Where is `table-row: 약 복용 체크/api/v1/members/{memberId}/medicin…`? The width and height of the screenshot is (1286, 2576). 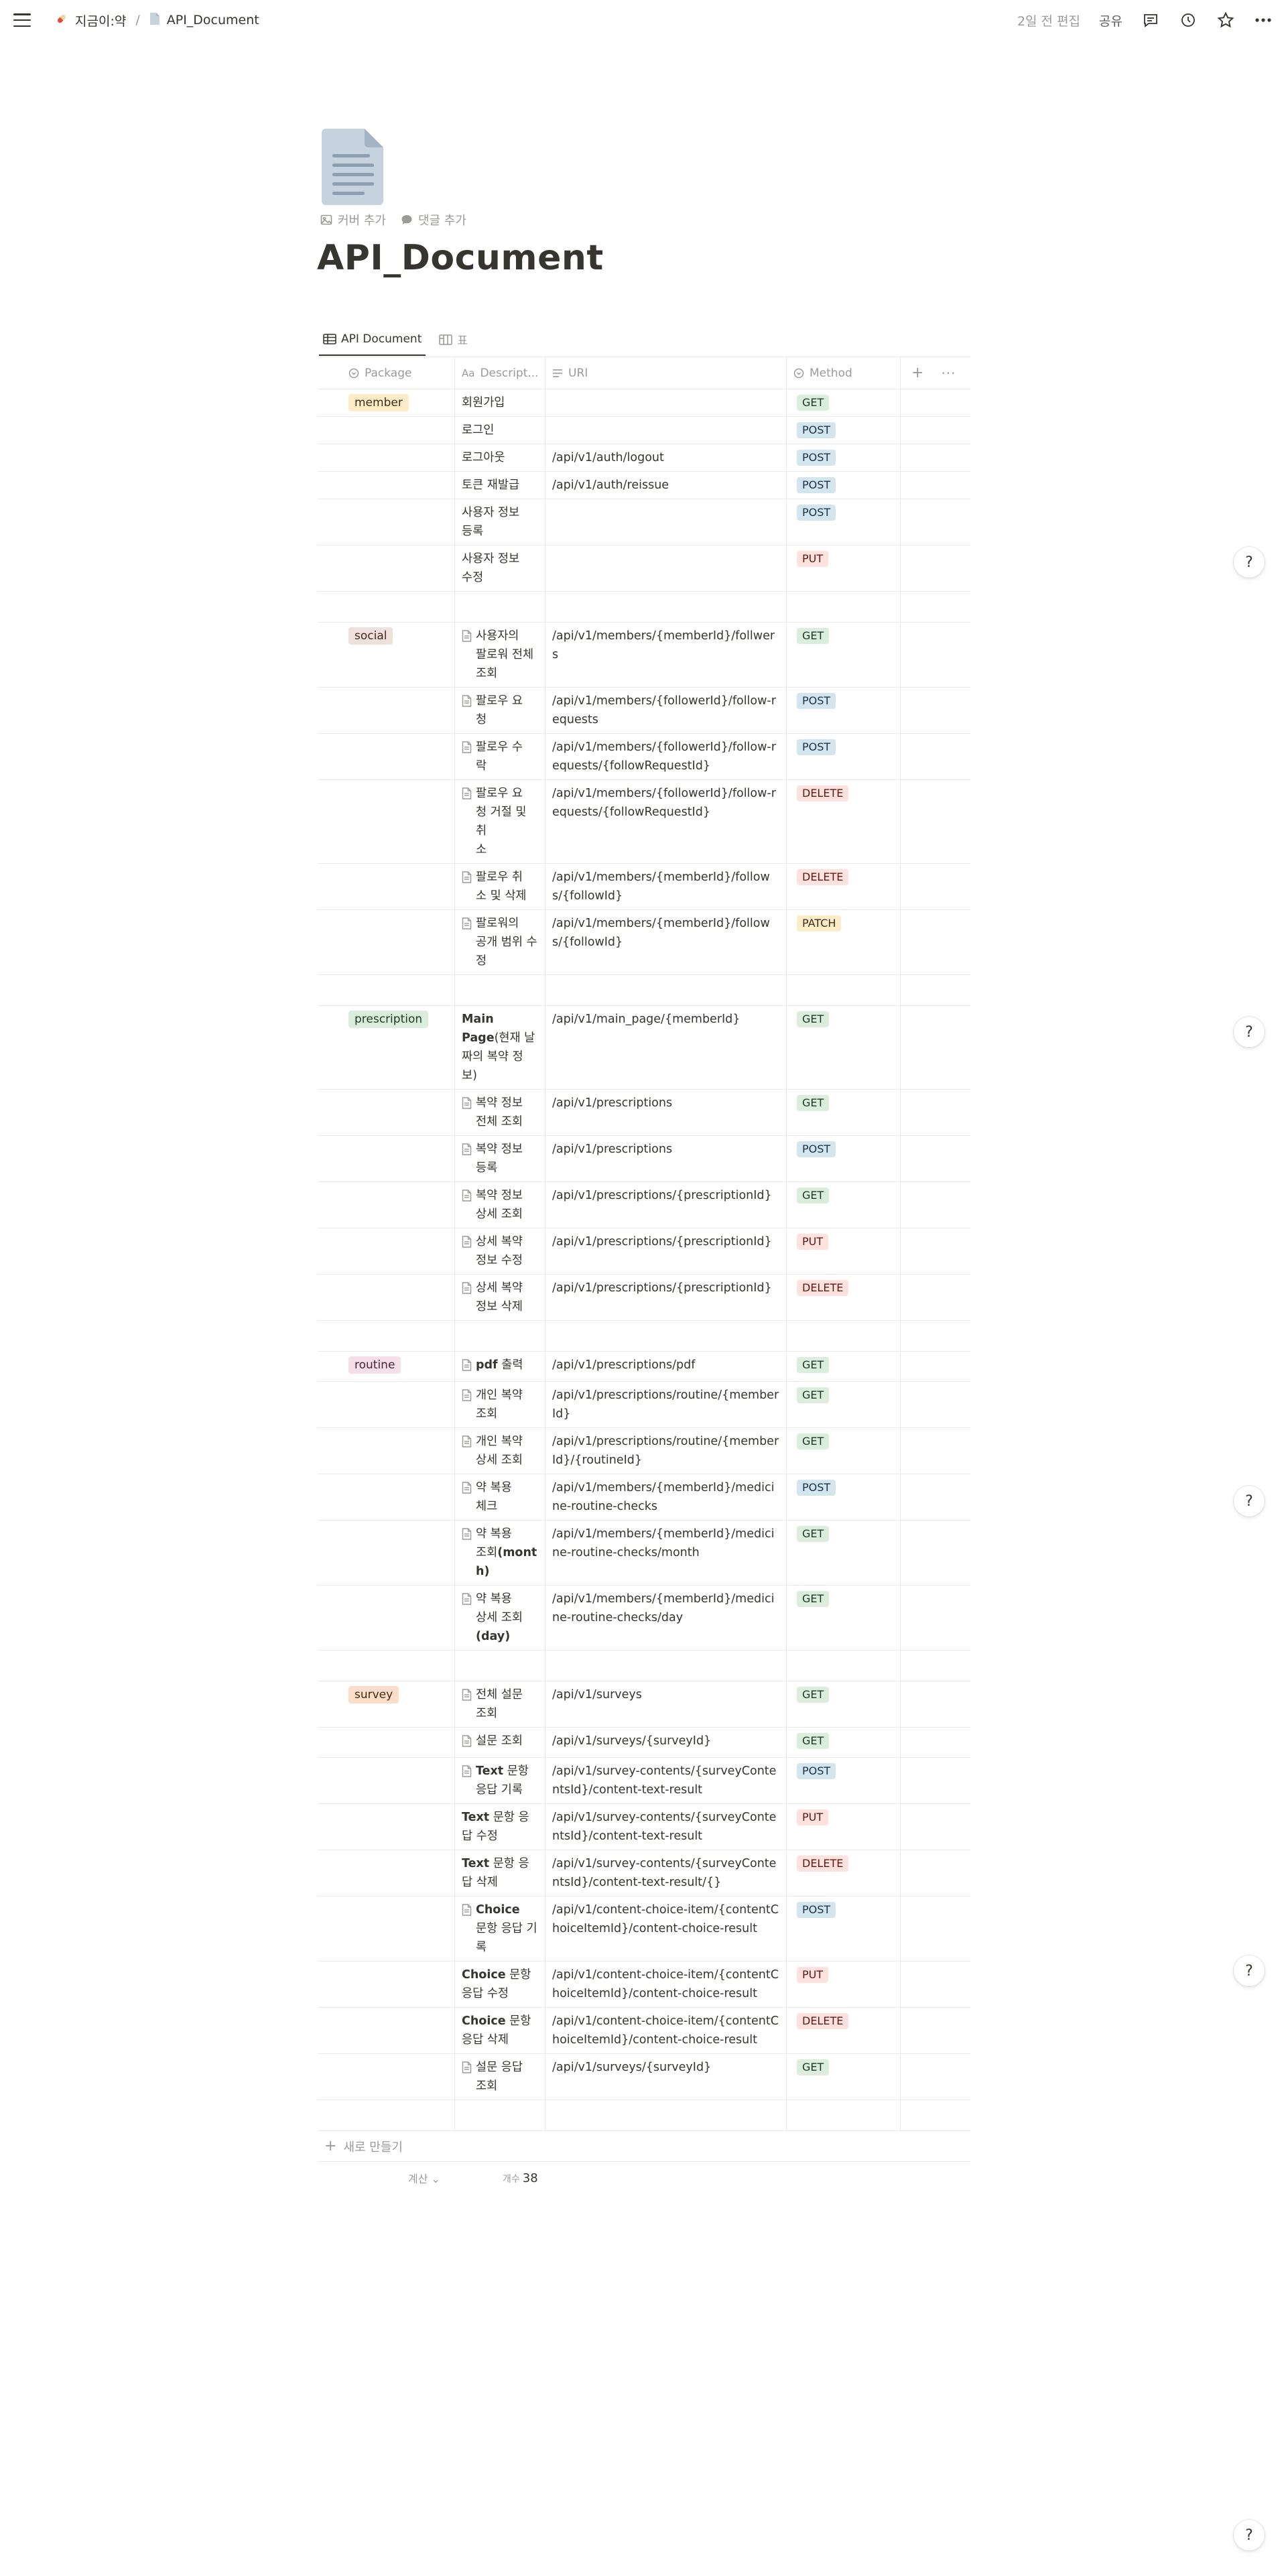 table-row: 약 복용 체크/api/v1/members/{memberId}/medicin… is located at coordinates (644, 1497).